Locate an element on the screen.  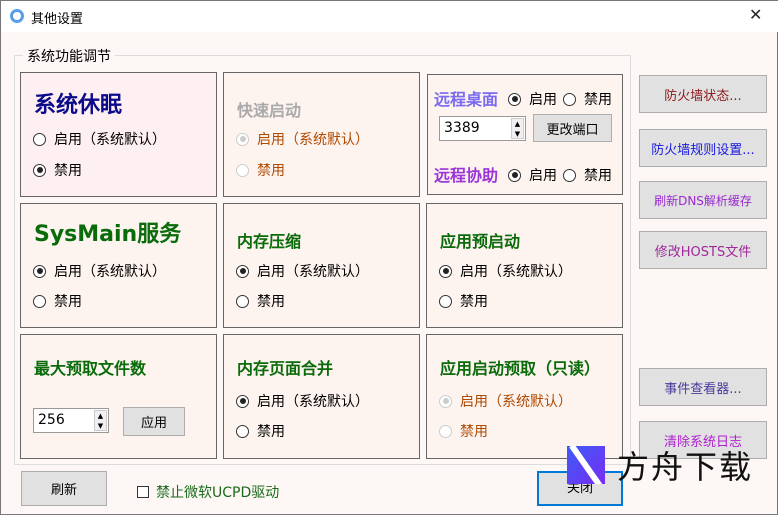
ucpd-checkbox: 禁止微软UCPD驱动 is located at coordinates (208, 492).